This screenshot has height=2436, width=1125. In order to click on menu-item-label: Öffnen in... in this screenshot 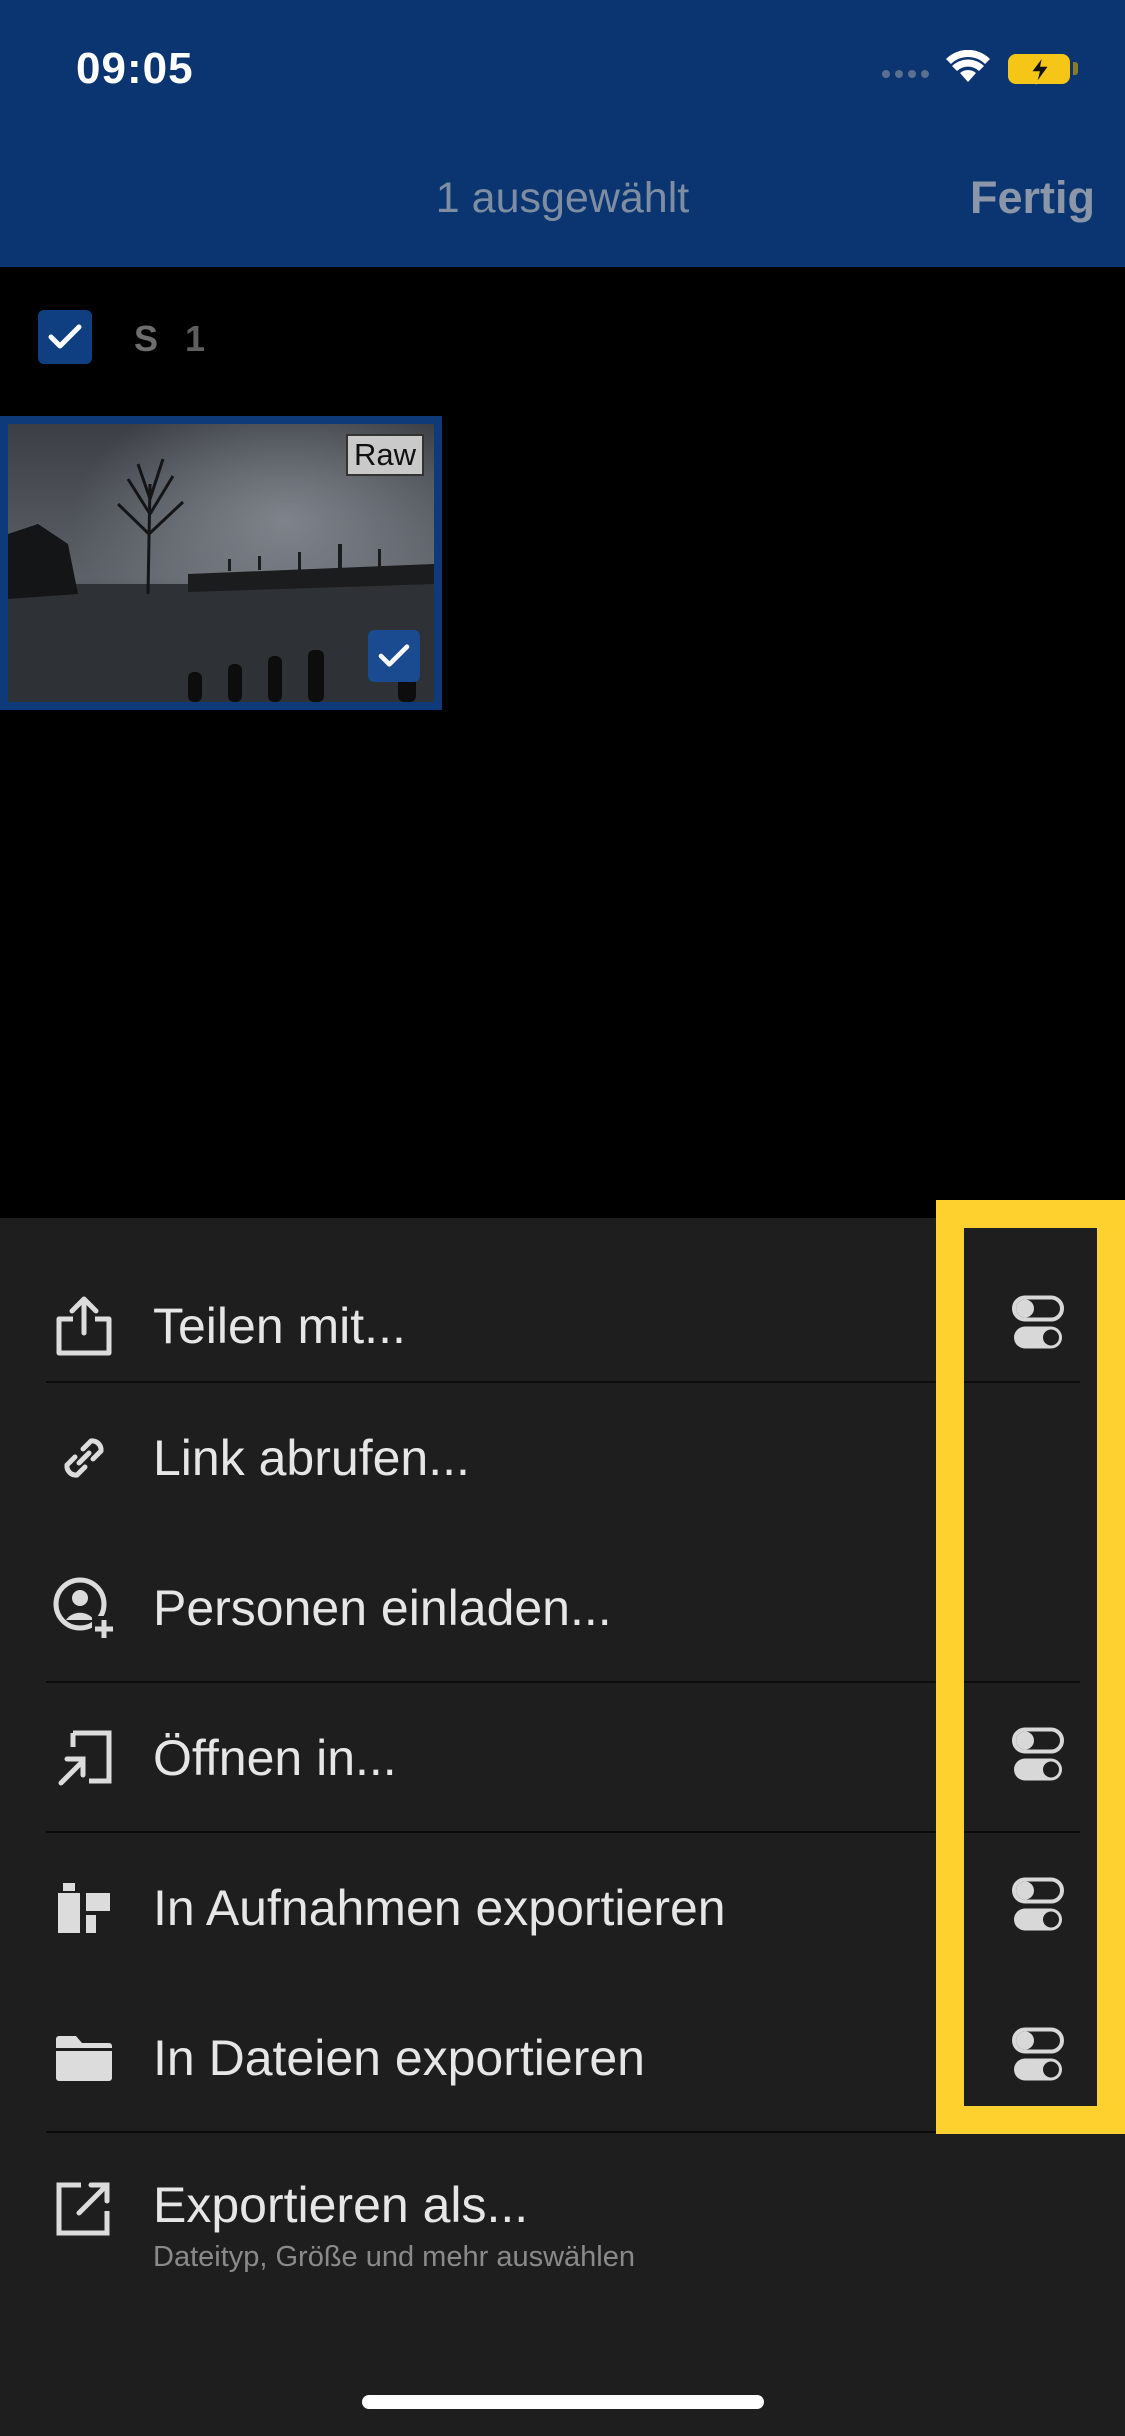, I will do `click(275, 1758)`.